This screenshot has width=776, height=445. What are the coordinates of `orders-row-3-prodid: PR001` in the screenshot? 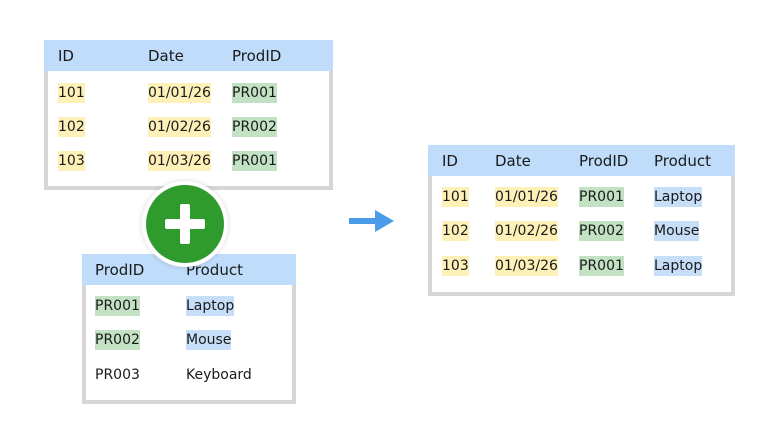 It's located at (254, 161).